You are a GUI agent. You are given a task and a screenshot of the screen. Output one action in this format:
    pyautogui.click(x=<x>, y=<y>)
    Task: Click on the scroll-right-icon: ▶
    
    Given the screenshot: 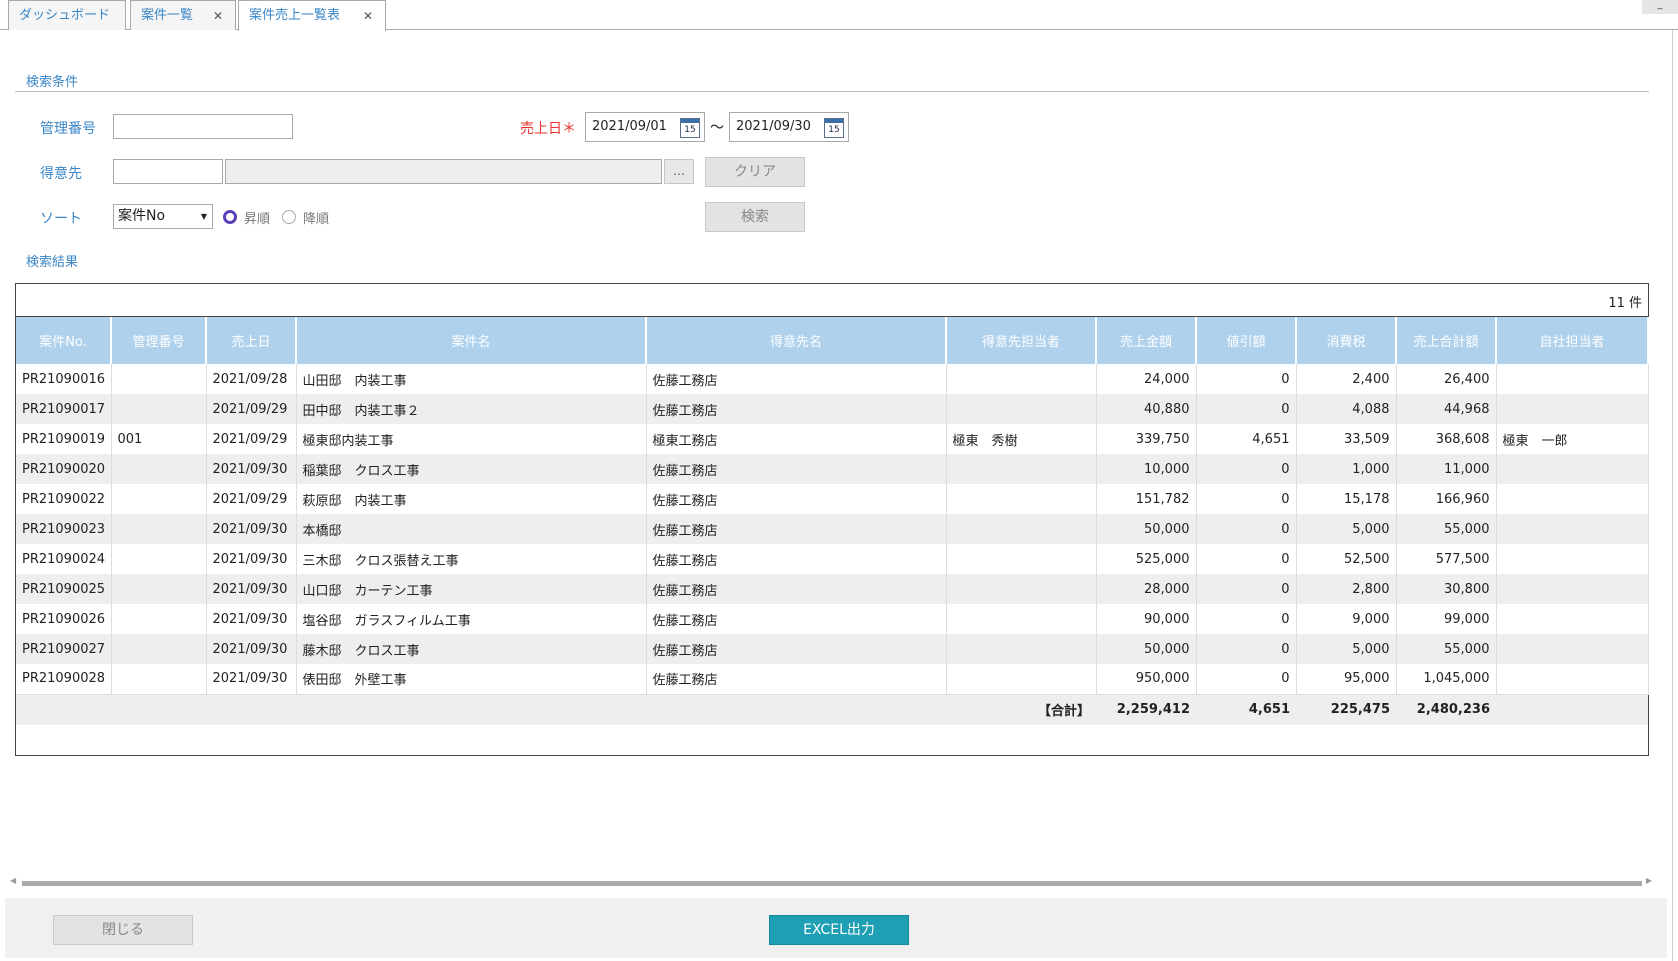 What is the action you would take?
    pyautogui.click(x=1649, y=880)
    